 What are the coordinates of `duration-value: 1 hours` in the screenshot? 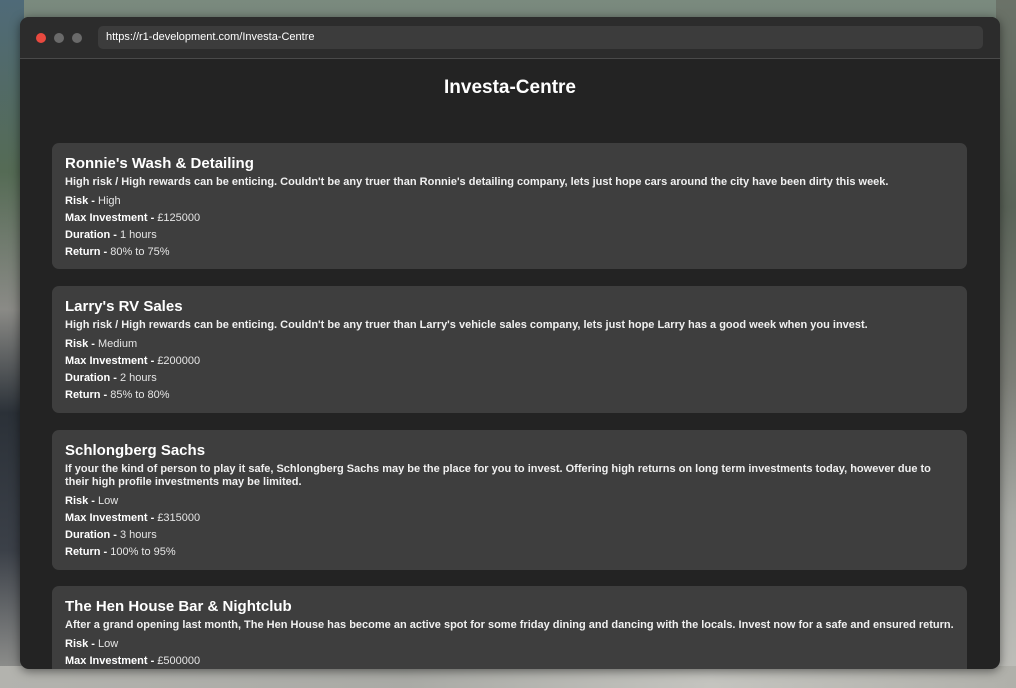 It's located at (138, 235).